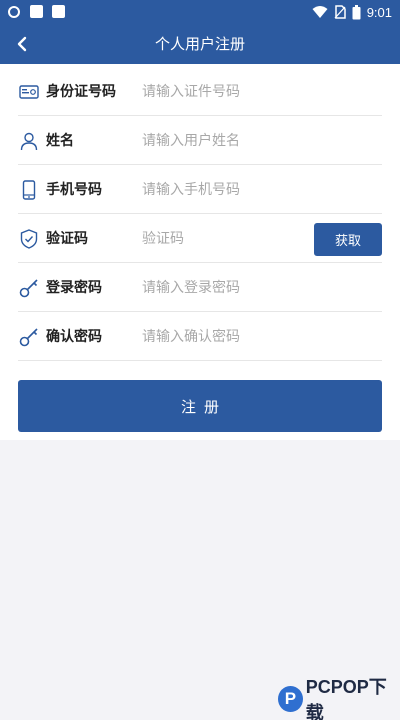 The image size is (400, 720). What do you see at coordinates (200, 12) in the screenshot?
I see `status-bar: 9:01` at bounding box center [200, 12].